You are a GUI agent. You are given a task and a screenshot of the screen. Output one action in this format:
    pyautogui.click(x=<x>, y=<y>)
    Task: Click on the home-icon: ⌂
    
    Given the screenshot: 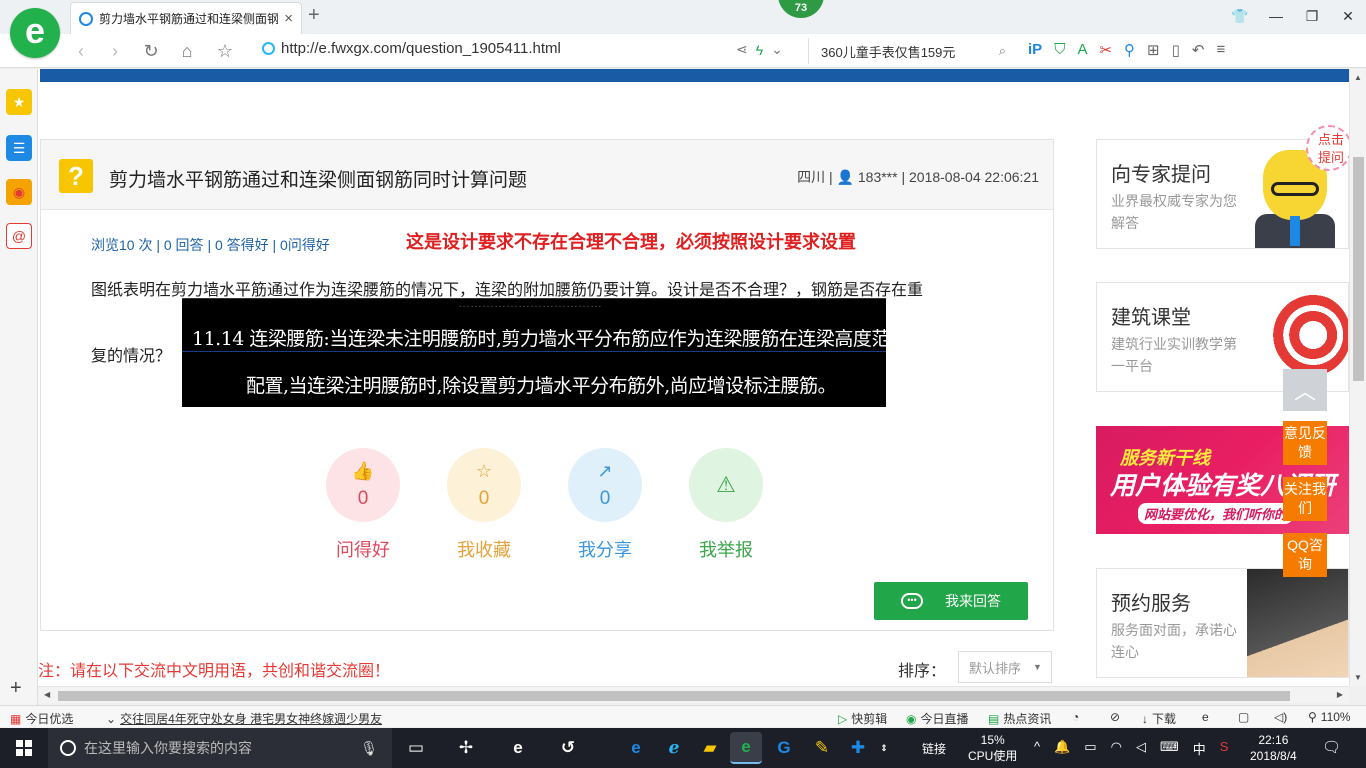 What is the action you would take?
    pyautogui.click(x=187, y=51)
    